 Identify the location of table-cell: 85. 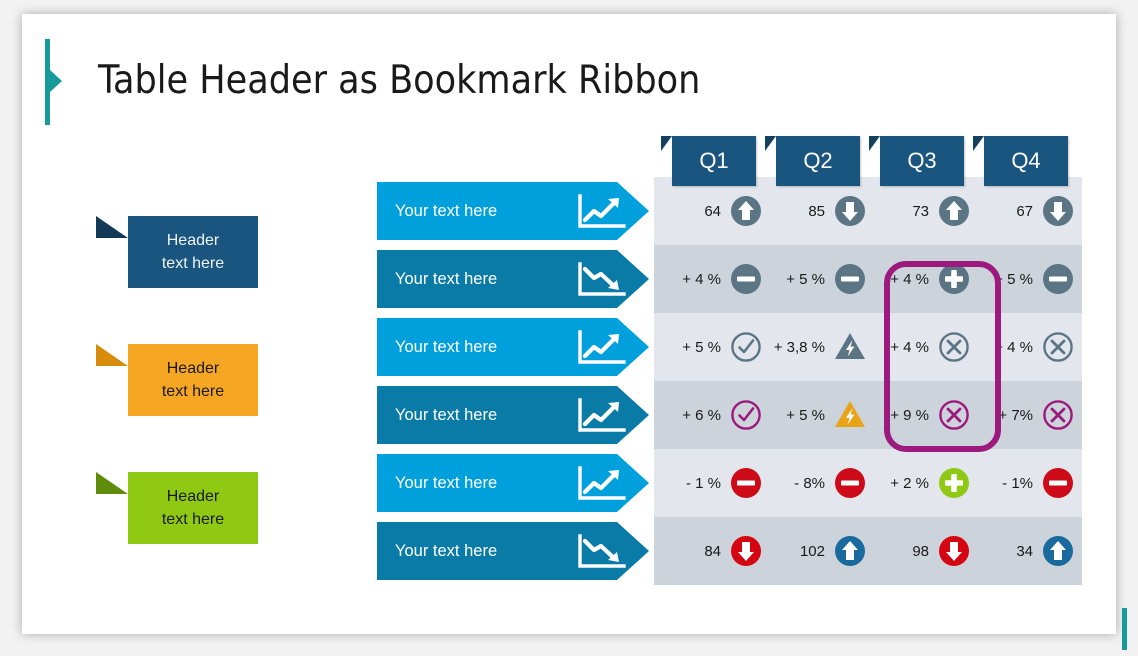
(814, 211).